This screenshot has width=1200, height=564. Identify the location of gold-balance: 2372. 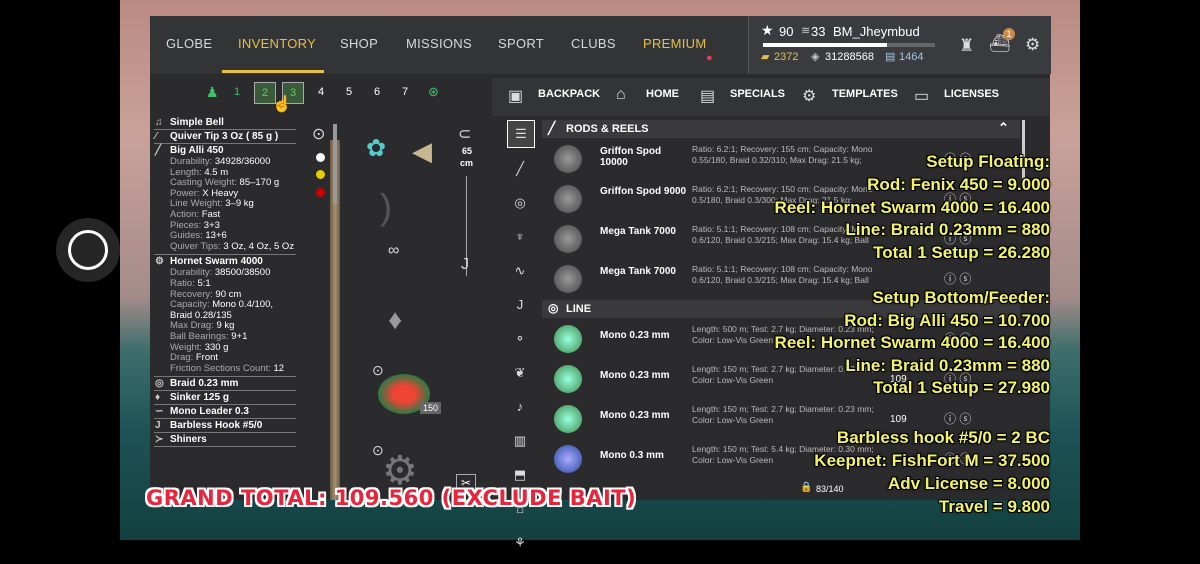
(786, 57).